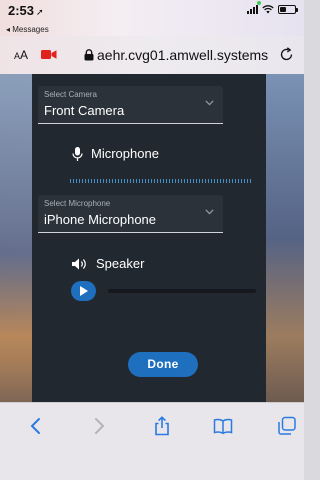 The image size is (320, 480). Describe the element at coordinates (70, 94) in the screenshot. I see `camera-select-label: Select Camera` at that location.